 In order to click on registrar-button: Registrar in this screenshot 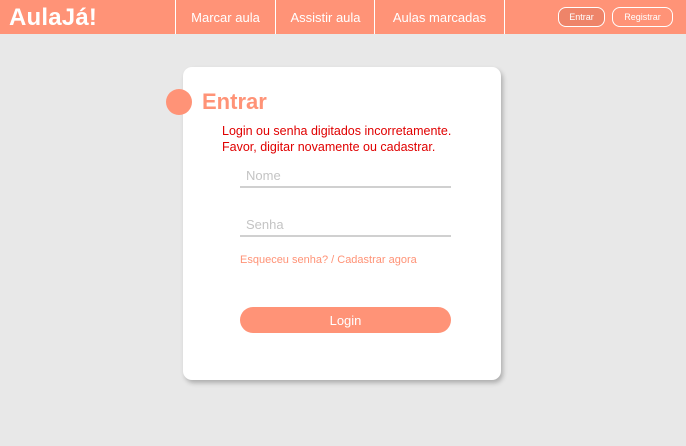, I will do `click(642, 17)`.